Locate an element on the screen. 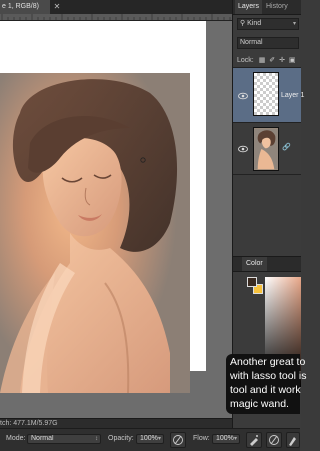 This screenshot has width=320, height=451. kind-filter-label: Kind is located at coordinates (254, 23).